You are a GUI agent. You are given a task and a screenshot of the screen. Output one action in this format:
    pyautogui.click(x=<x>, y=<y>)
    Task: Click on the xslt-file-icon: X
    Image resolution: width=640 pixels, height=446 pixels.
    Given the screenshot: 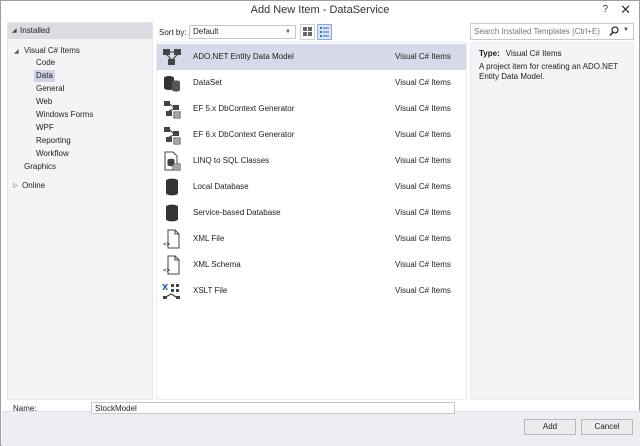 What is the action you would take?
    pyautogui.click(x=171, y=291)
    